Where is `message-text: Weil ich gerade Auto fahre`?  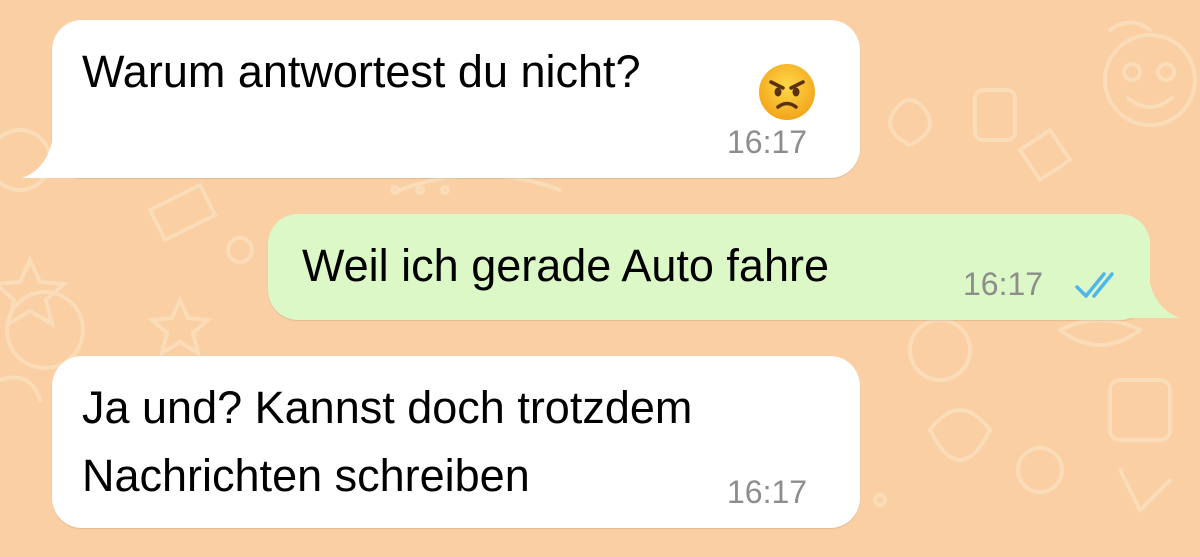 message-text: Weil ich gerade Auto fahre is located at coordinates (565, 265).